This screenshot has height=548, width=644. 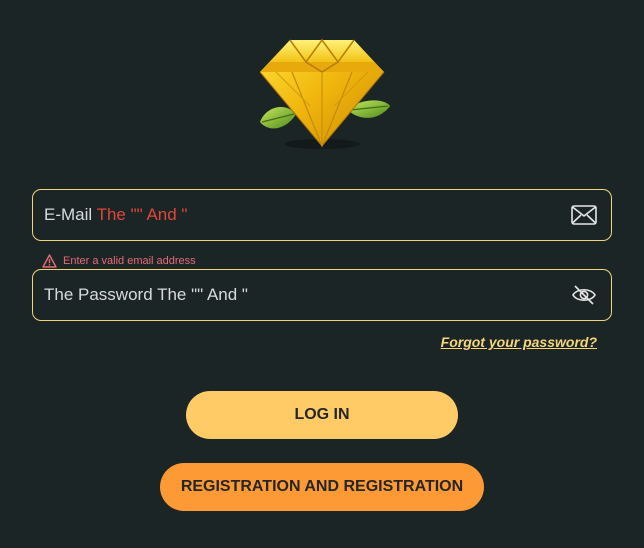 What do you see at coordinates (322, 94) in the screenshot?
I see `diamond-logo-icon` at bounding box center [322, 94].